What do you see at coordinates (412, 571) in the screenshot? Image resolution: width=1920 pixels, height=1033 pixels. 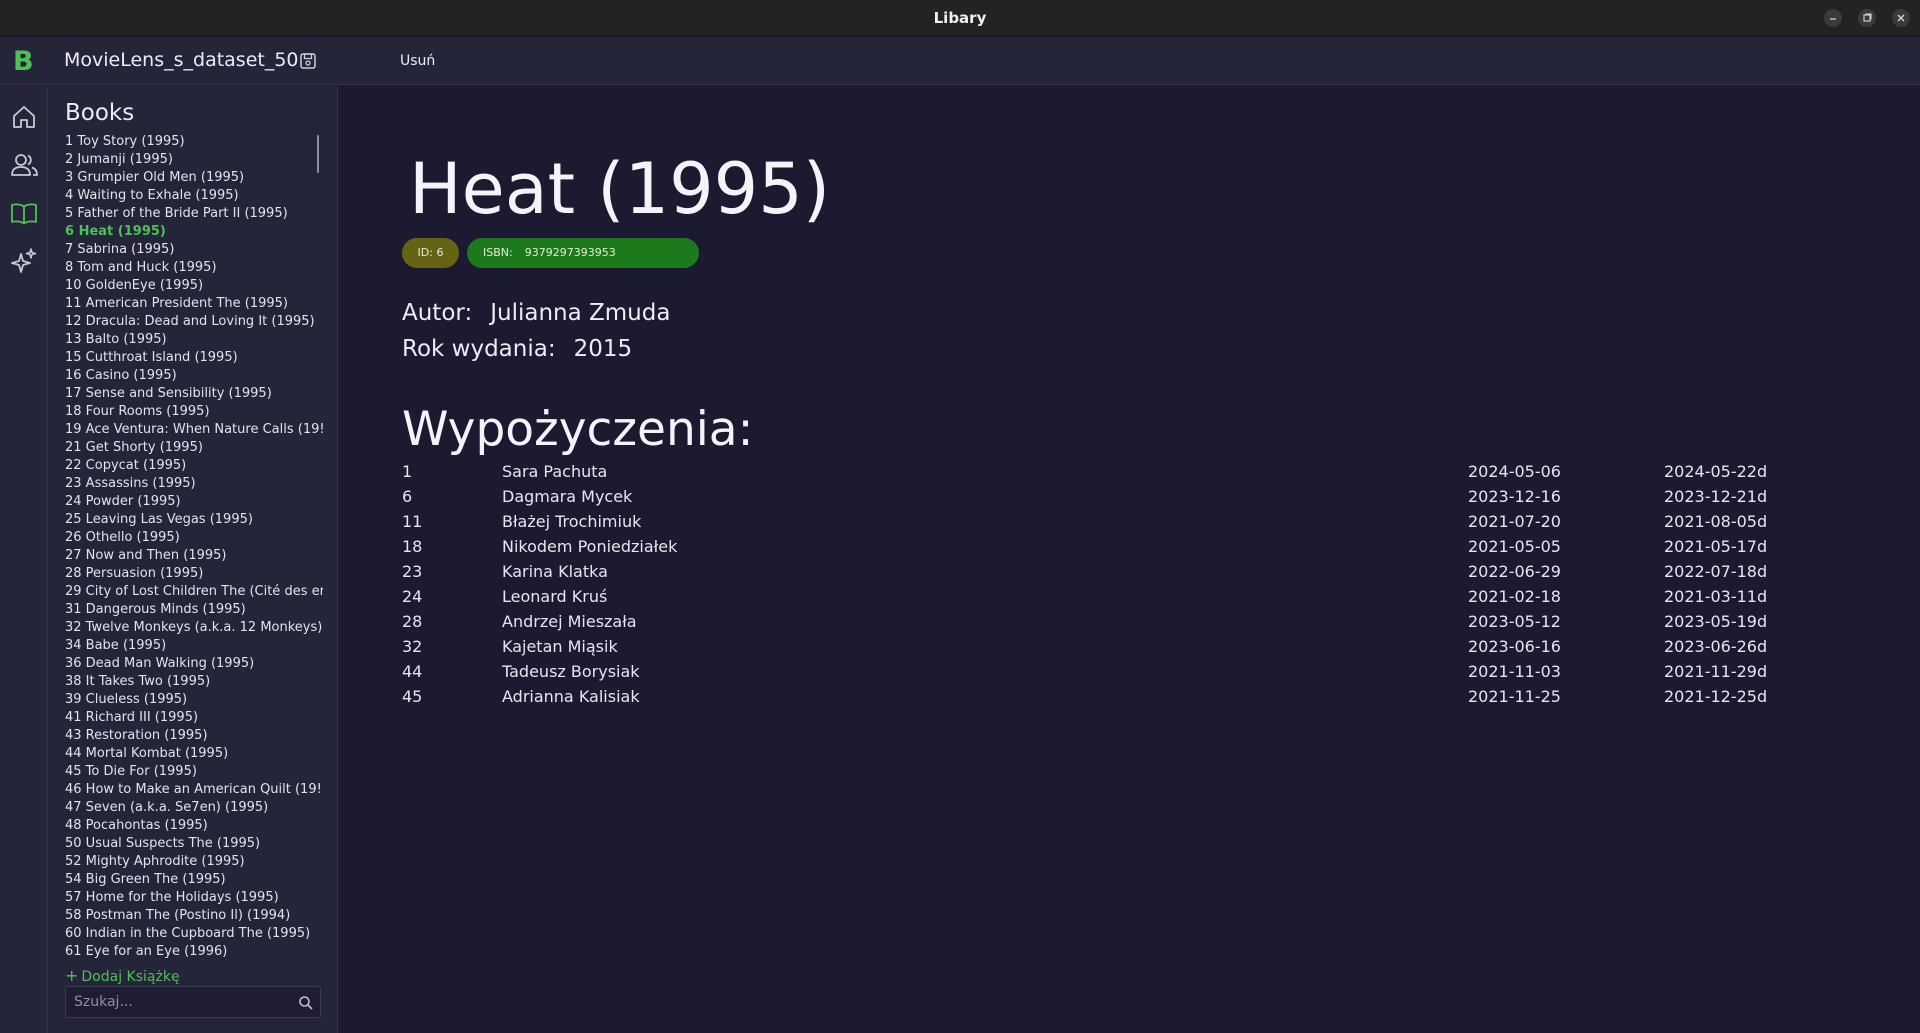 I see `loan-reader-id: 23` at bounding box center [412, 571].